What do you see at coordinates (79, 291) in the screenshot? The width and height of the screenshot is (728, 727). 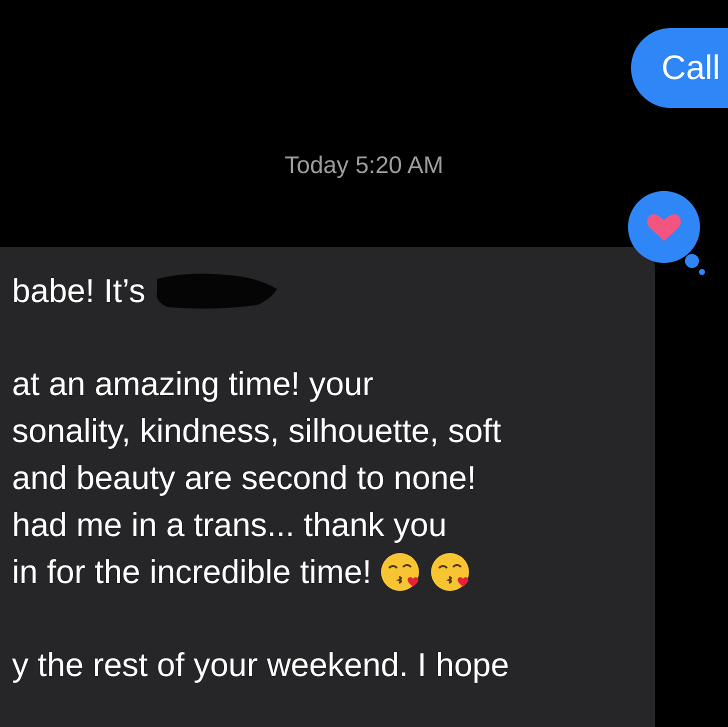 I see `message-text: babe! It’s` at bounding box center [79, 291].